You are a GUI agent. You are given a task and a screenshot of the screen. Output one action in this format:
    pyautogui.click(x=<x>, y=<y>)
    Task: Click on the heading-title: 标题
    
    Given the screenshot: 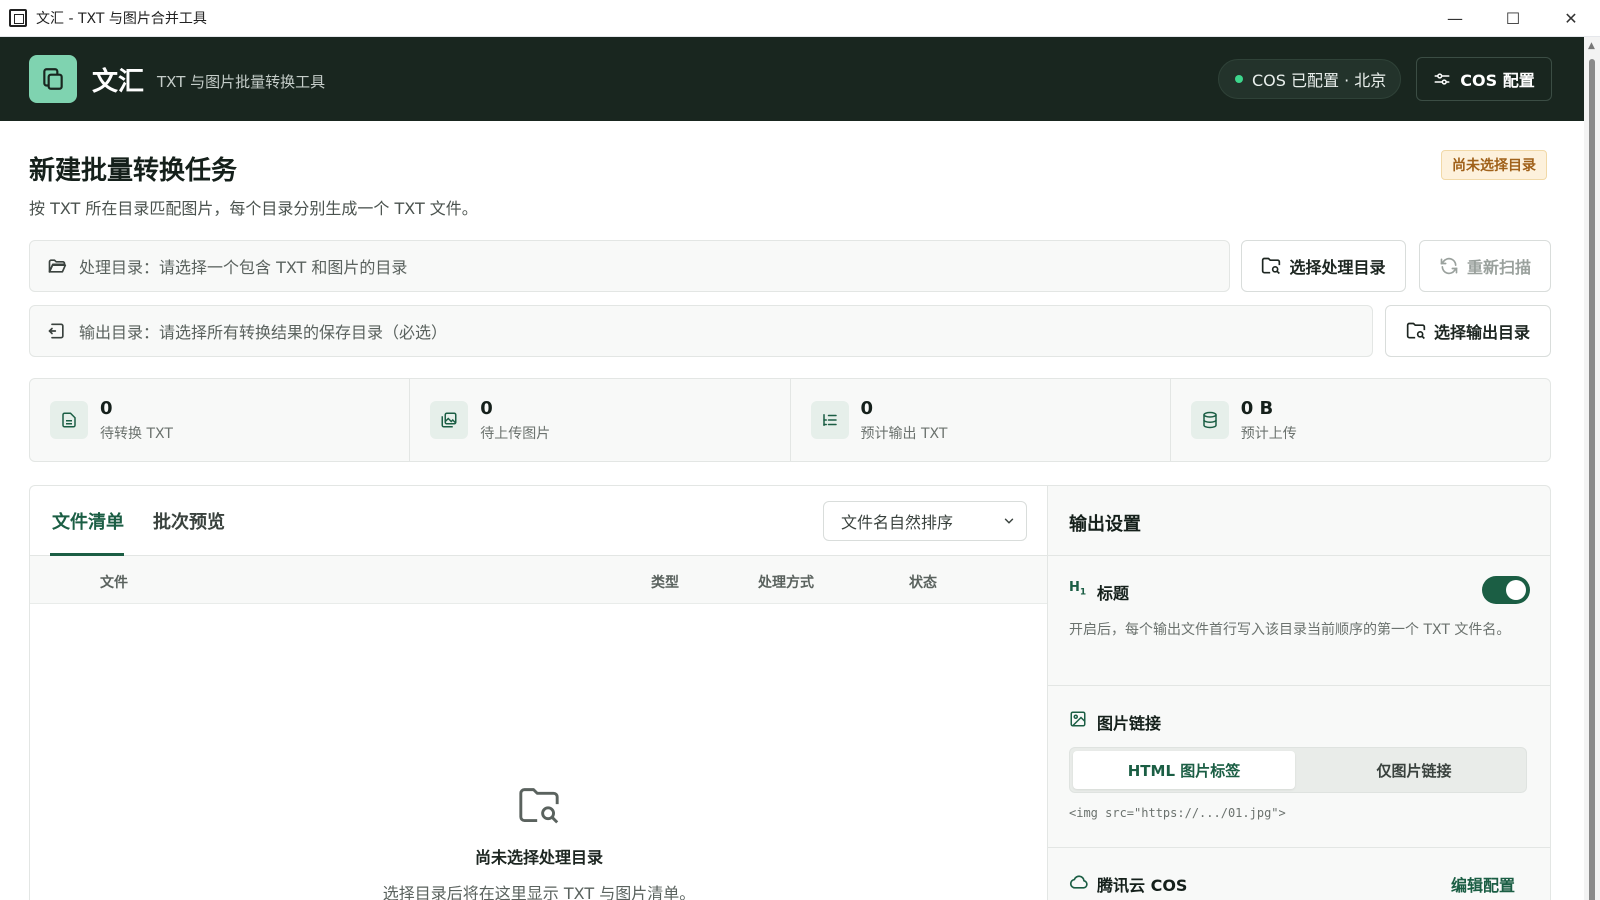 What is the action you would take?
    pyautogui.click(x=1113, y=593)
    